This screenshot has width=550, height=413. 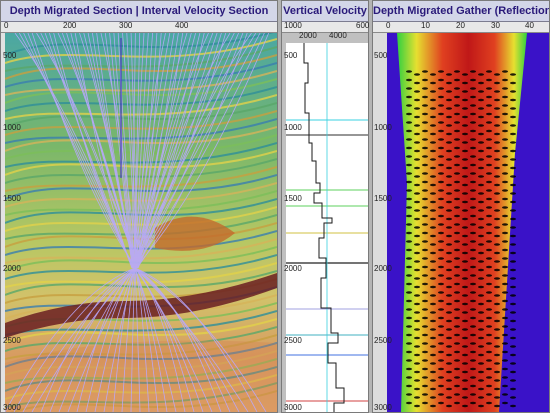 What do you see at coordinates (293, 25) in the screenshot?
I see `velocity-axis-tick: 1000` at bounding box center [293, 25].